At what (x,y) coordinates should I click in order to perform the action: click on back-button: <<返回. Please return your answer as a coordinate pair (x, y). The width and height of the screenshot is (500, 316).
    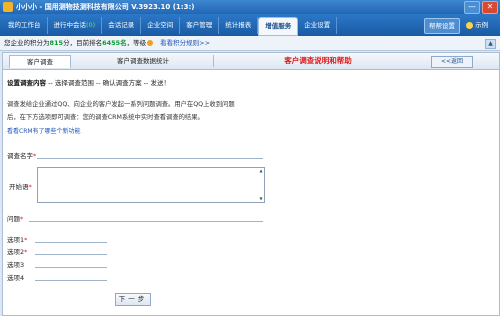
    Looking at the image, I should click on (452, 62).